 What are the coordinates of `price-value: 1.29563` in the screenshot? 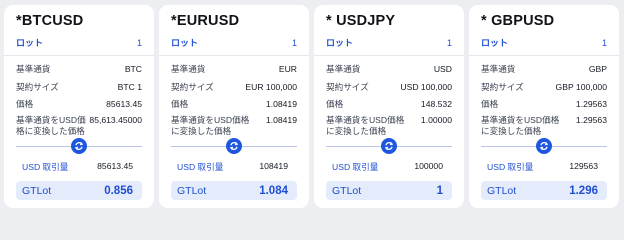 It's located at (591, 104).